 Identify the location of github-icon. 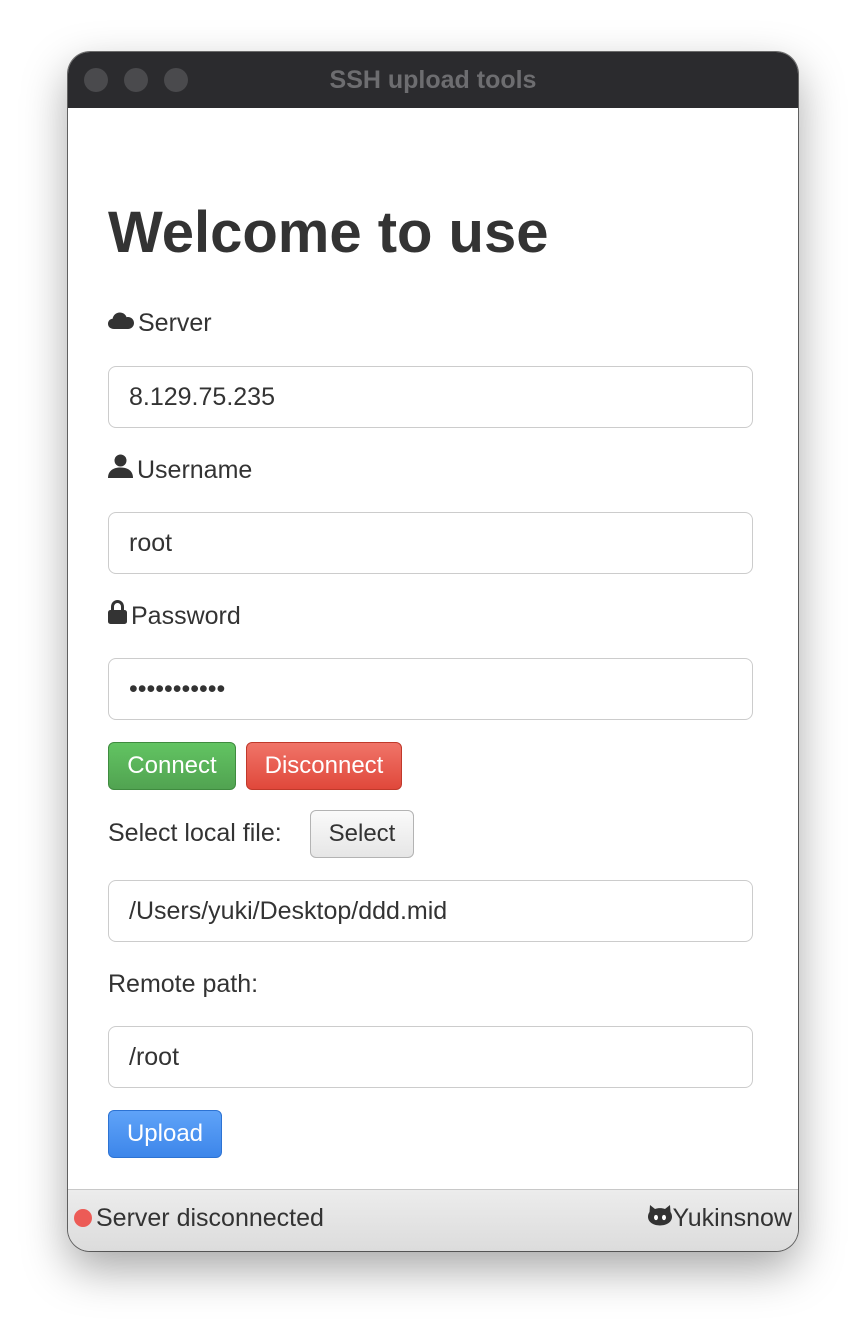
(660, 1218).